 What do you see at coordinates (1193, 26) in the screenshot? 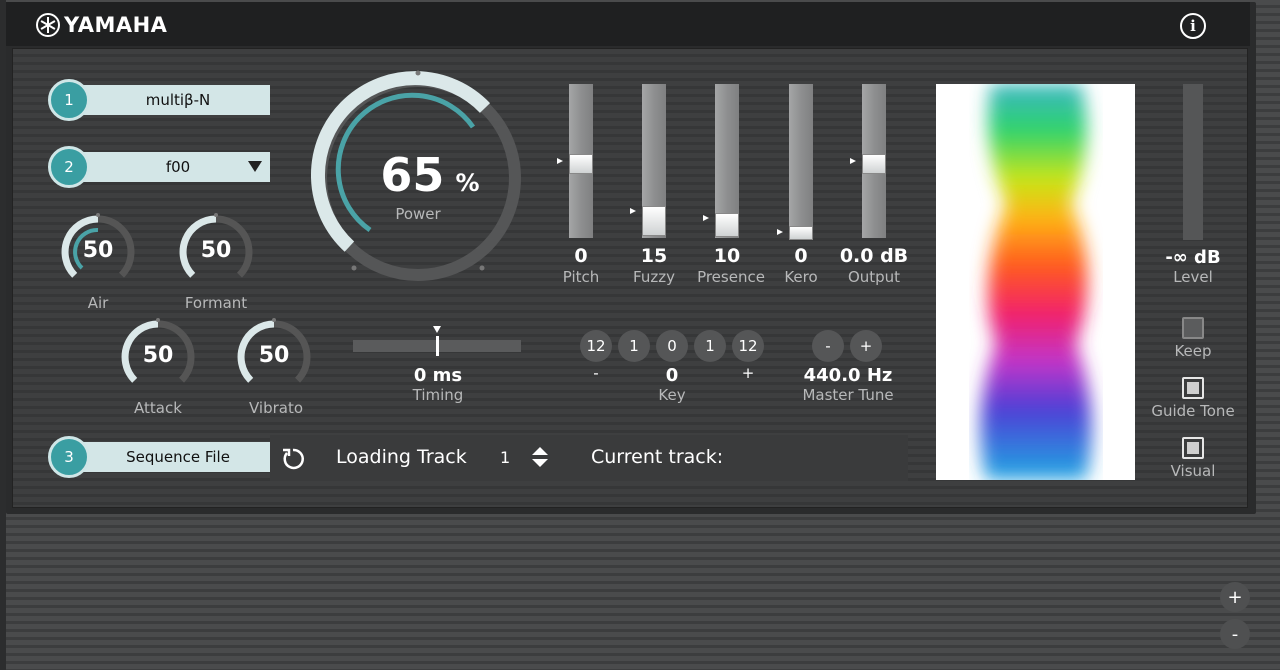
I see `info-icon: i` at bounding box center [1193, 26].